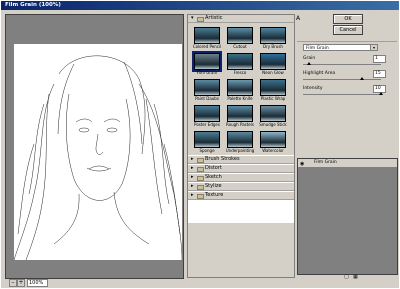 The height and width of the screenshot is (289, 400). What do you see at coordinates (241, 178) in the screenshot?
I see `filter-category: ▸ Sketch` at bounding box center [241, 178].